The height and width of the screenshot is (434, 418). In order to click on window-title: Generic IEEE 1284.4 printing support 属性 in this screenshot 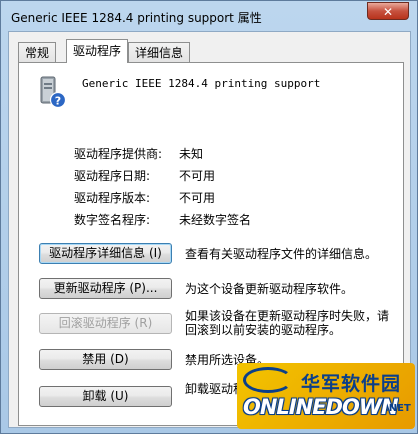, I will do `click(136, 18)`.